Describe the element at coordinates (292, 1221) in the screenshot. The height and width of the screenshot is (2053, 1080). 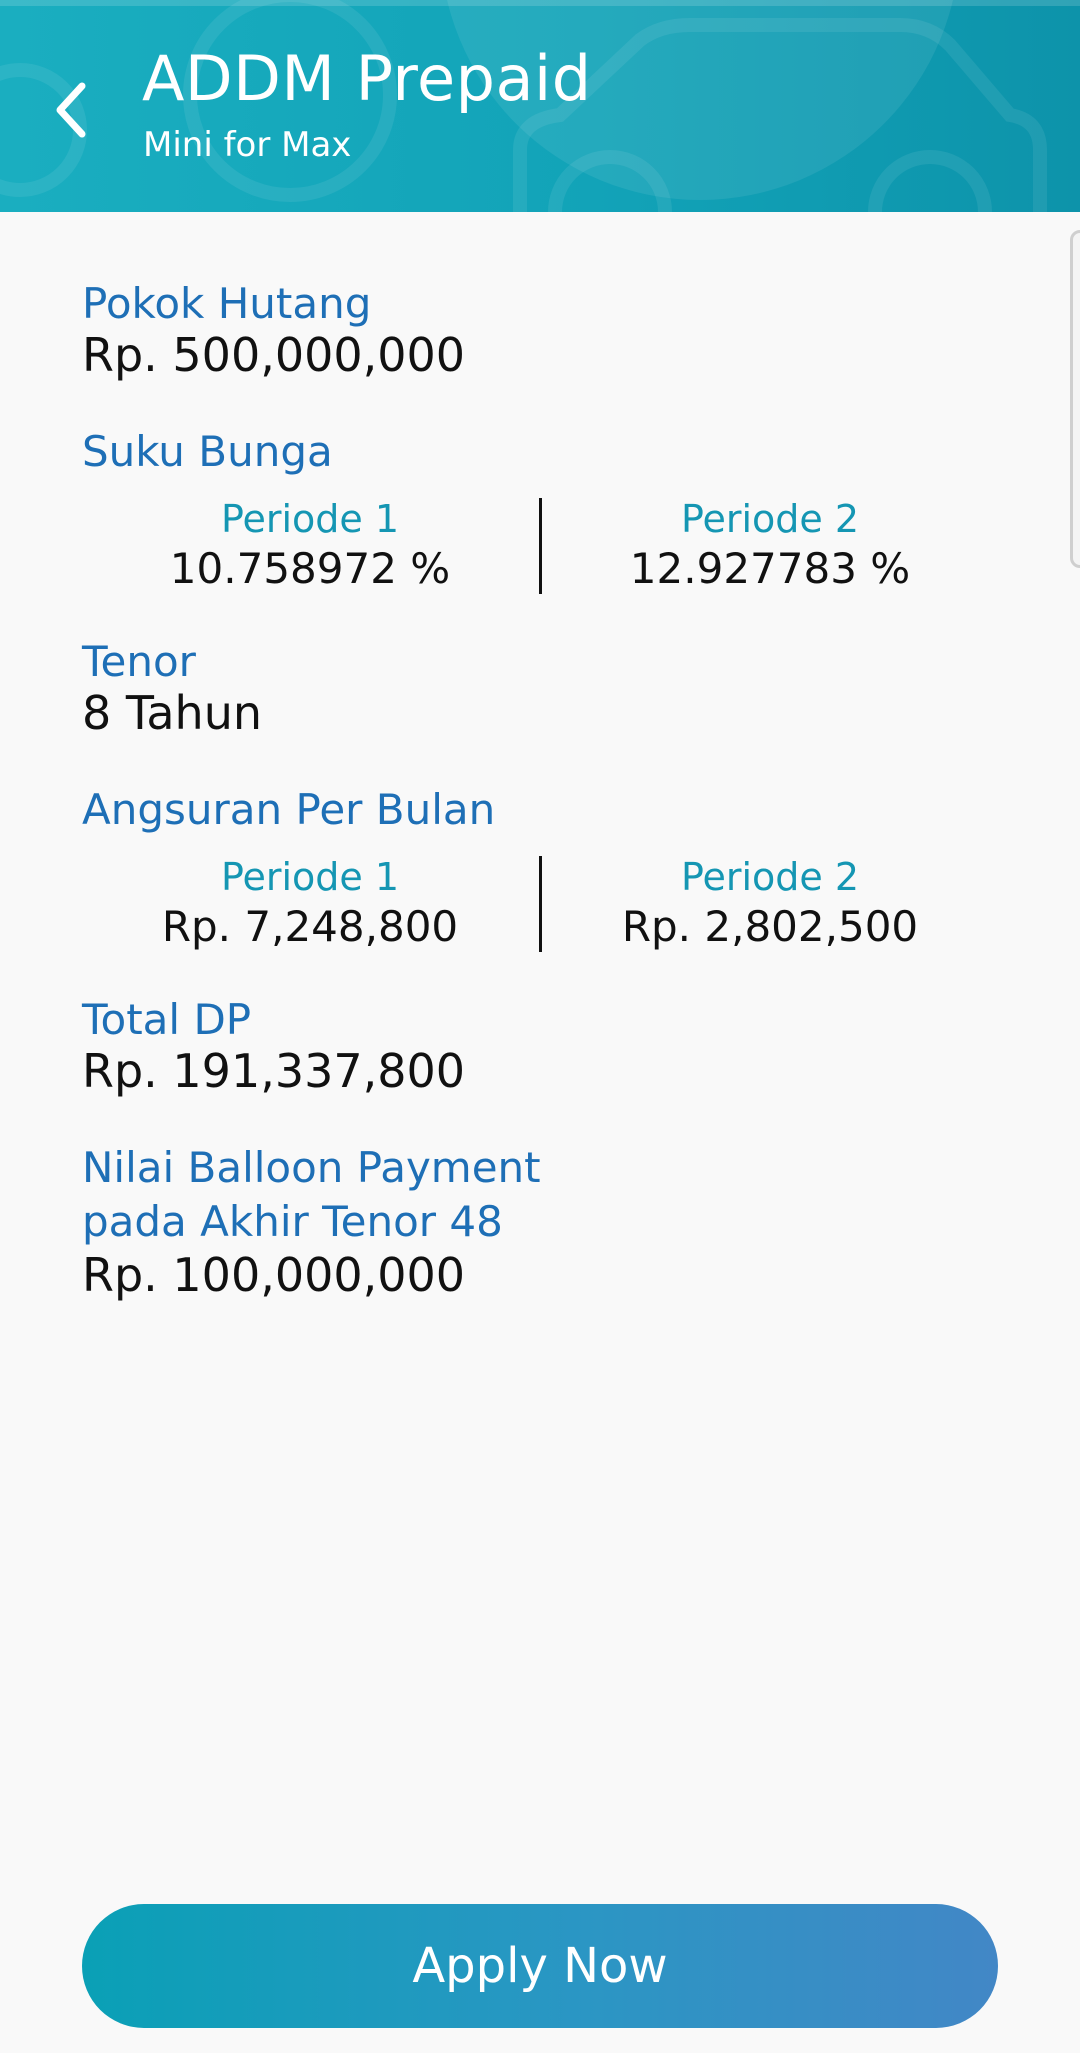
I see `balloon-label-line2: pada Akhir Tenor 48` at that location.